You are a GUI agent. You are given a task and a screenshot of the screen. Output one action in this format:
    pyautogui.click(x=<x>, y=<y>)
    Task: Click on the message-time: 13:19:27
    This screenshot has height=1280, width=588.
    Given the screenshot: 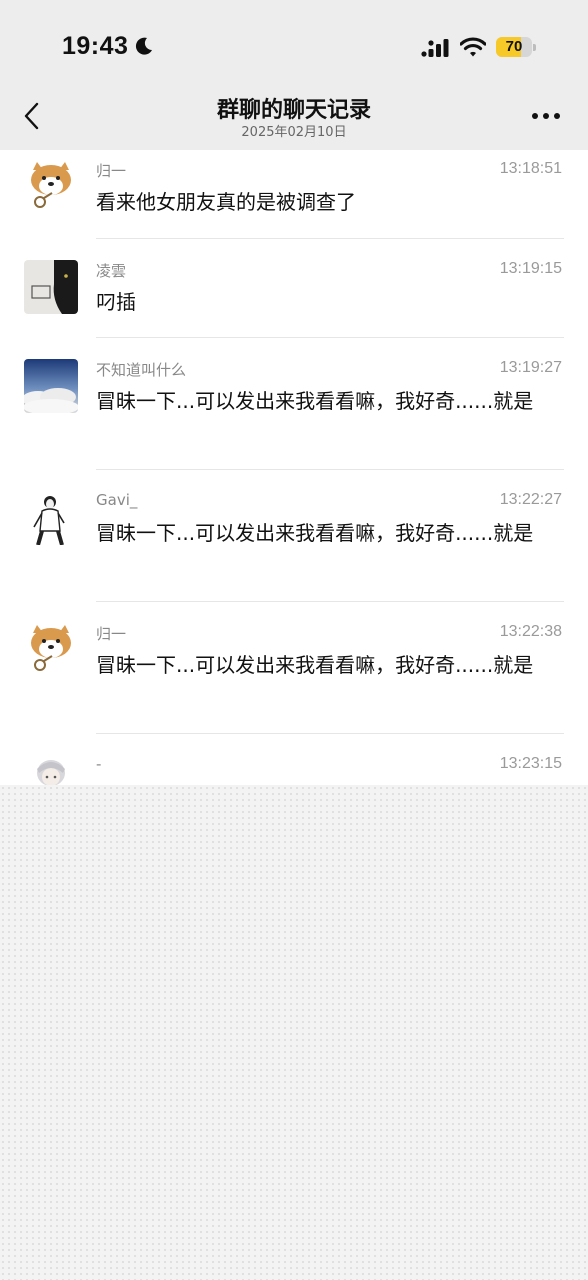 What is the action you would take?
    pyautogui.click(x=530, y=367)
    